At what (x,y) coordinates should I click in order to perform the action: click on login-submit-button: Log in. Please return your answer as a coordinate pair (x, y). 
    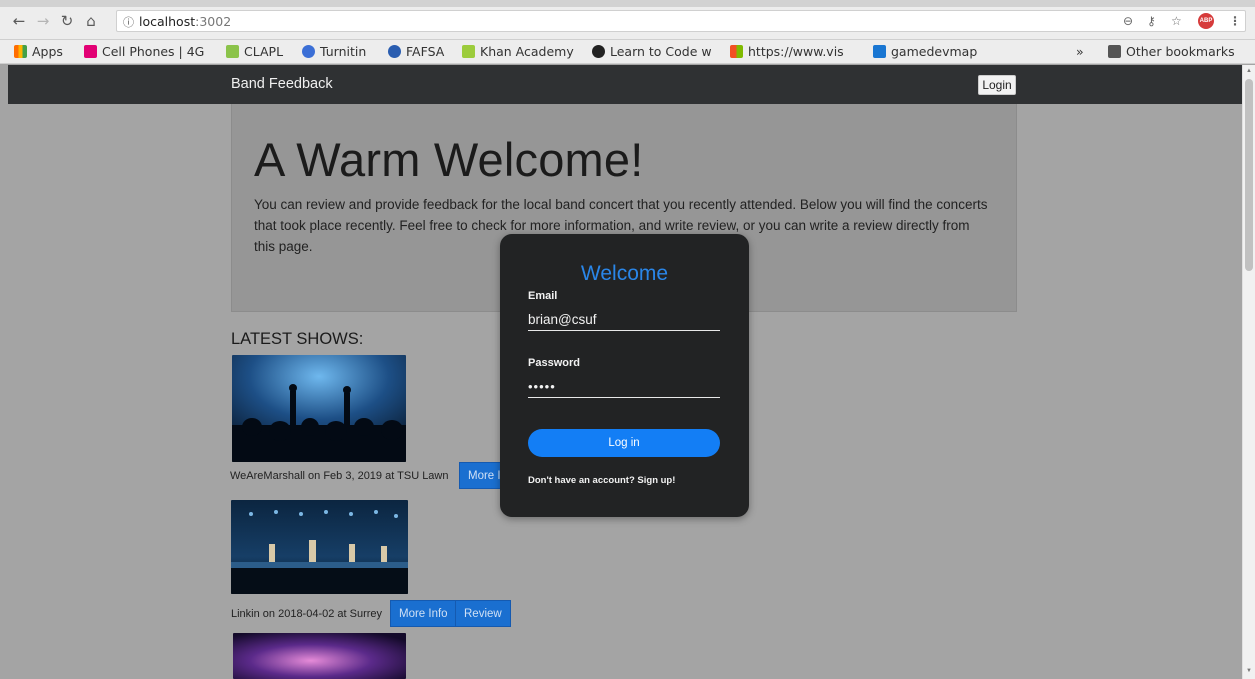
    Looking at the image, I should click on (624, 443).